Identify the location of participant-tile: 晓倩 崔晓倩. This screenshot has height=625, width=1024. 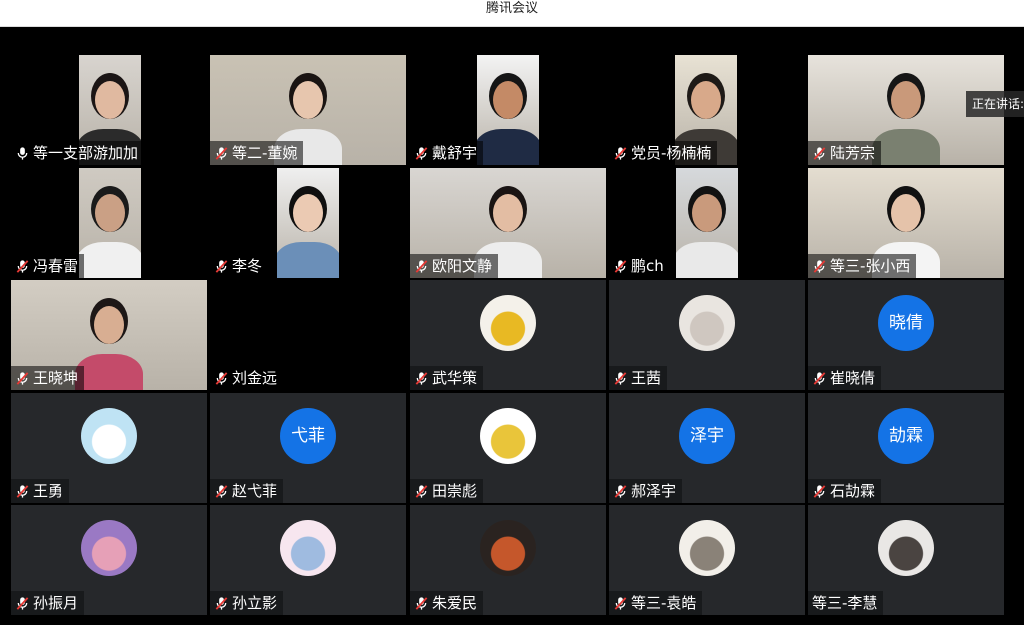
(906, 335).